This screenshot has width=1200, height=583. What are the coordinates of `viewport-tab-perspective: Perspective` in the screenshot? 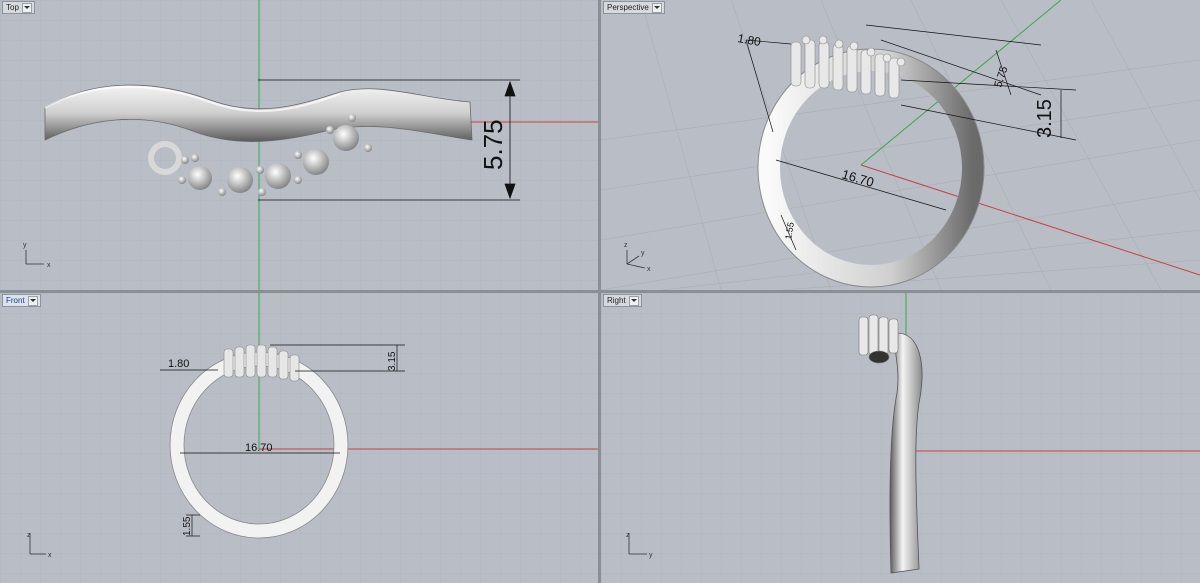 It's located at (634, 7).